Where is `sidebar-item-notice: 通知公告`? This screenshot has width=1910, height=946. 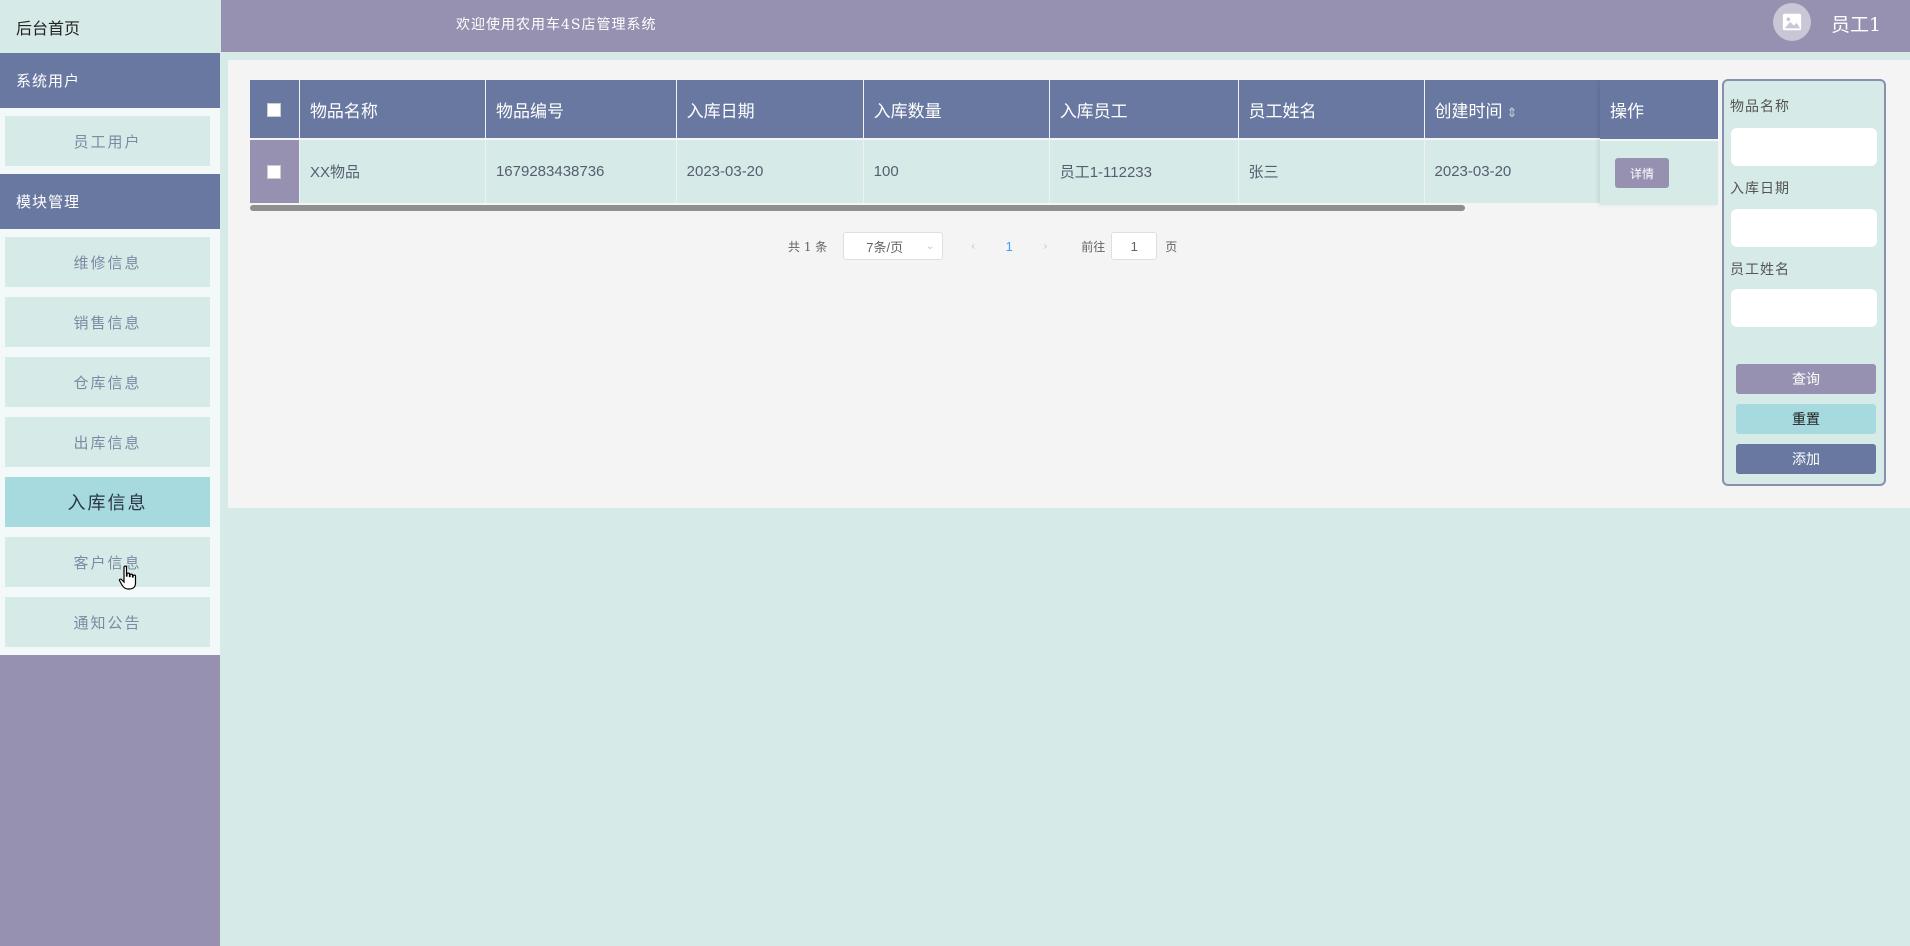
sidebar-item-notice: 通知公告 is located at coordinates (107, 622).